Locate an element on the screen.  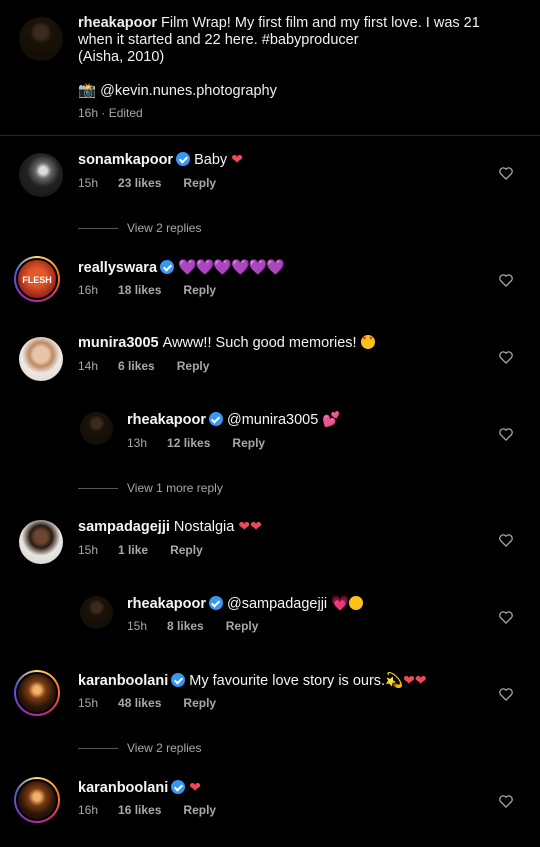
caption-credit: 📸 @kevin.nunes.photography is located at coordinates (177, 90).